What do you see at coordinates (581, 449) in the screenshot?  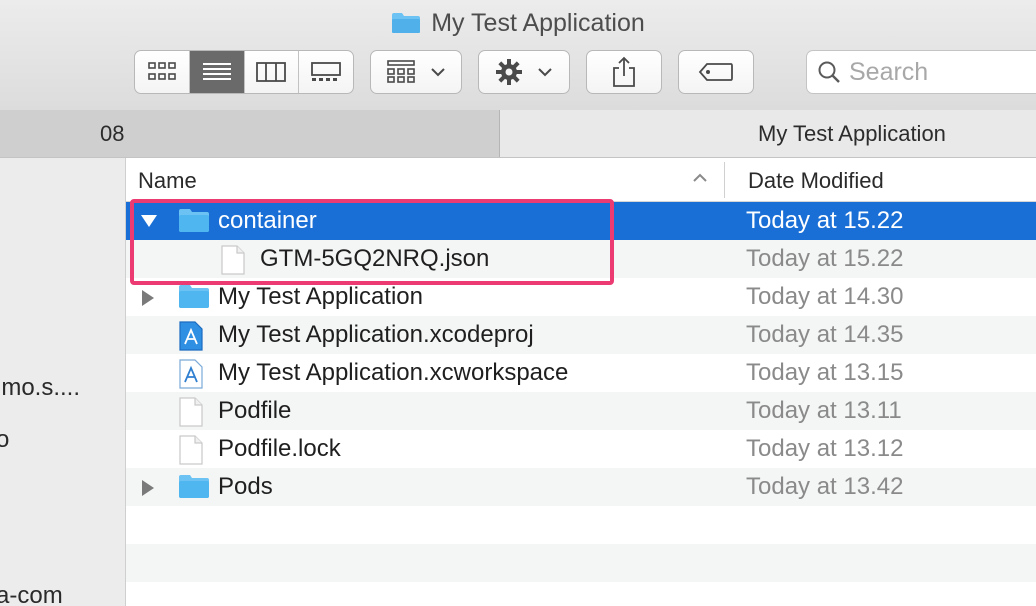 I see `file-row: Podfile.lock Today at 13.12` at bounding box center [581, 449].